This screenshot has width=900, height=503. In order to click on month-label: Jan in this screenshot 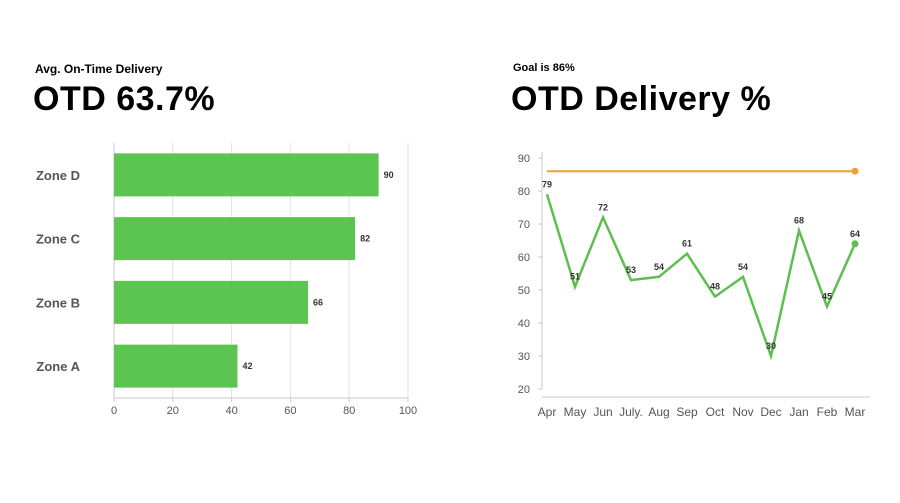, I will do `click(798, 412)`.